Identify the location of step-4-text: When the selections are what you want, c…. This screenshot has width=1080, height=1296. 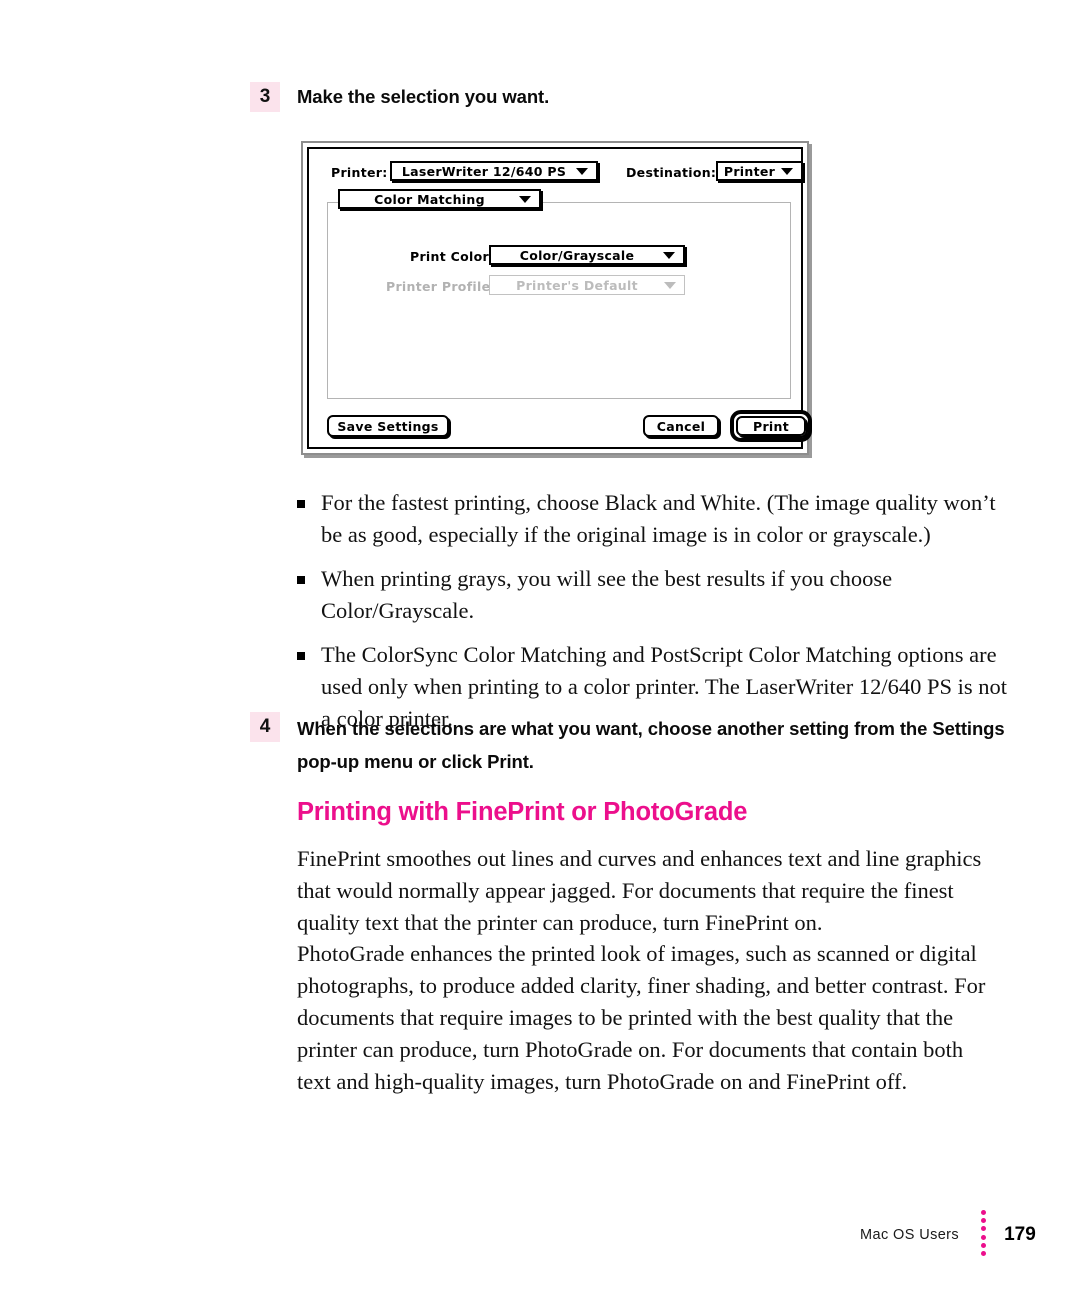
(651, 745).